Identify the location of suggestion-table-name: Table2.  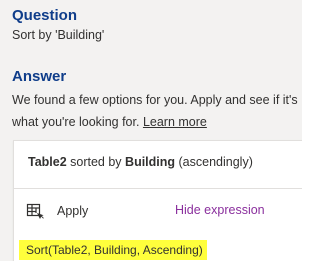
(47, 162).